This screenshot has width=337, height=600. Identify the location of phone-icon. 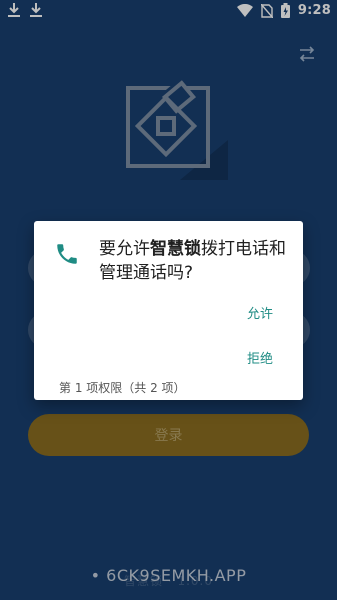
(67, 254).